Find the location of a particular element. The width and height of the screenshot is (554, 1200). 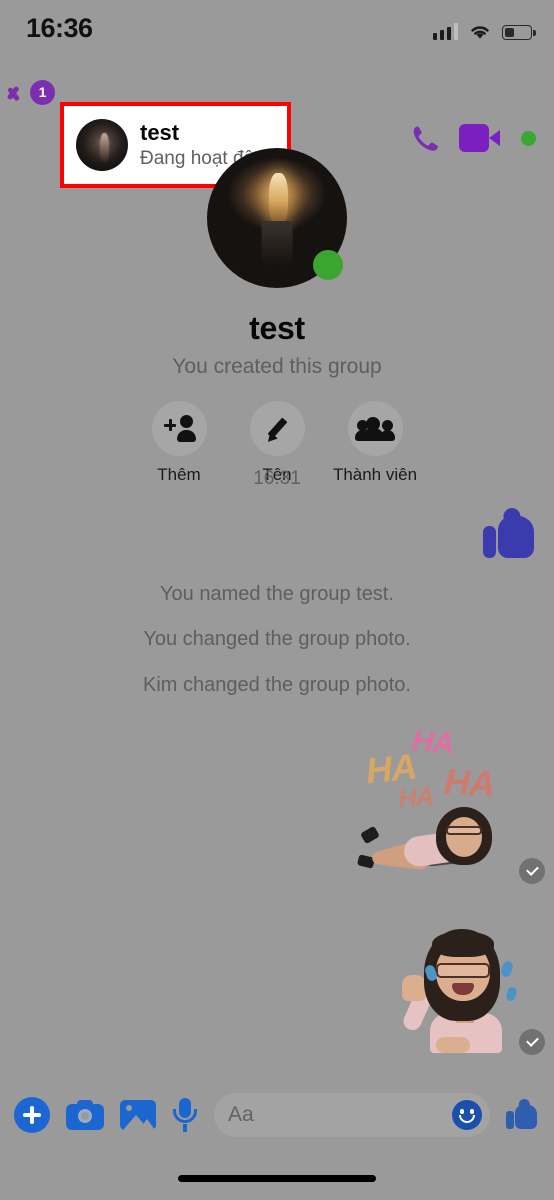

status-bar: 16:36 is located at coordinates (277, 26).